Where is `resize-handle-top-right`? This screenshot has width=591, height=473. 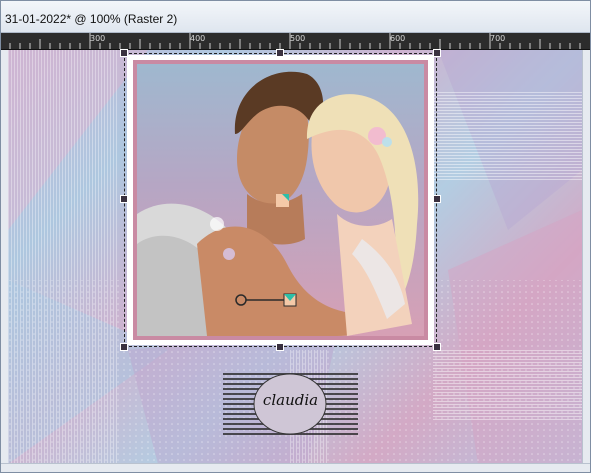 resize-handle-top-right is located at coordinates (437, 53).